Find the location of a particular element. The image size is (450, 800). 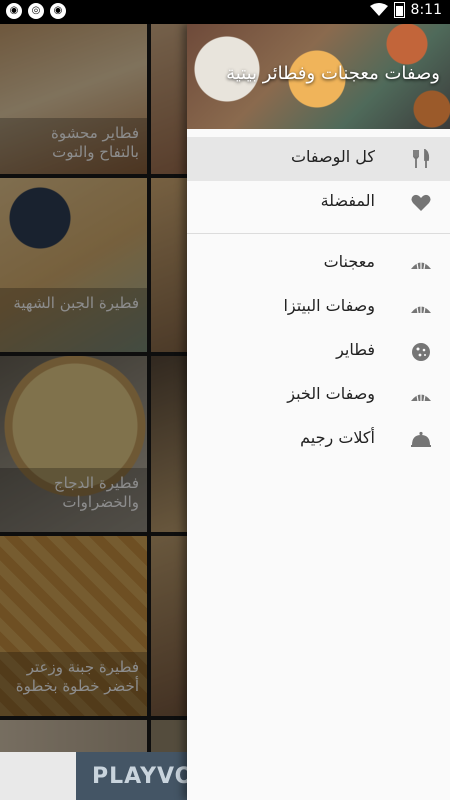

menu-item-bread: وصفات الخبز is located at coordinates (318, 396).